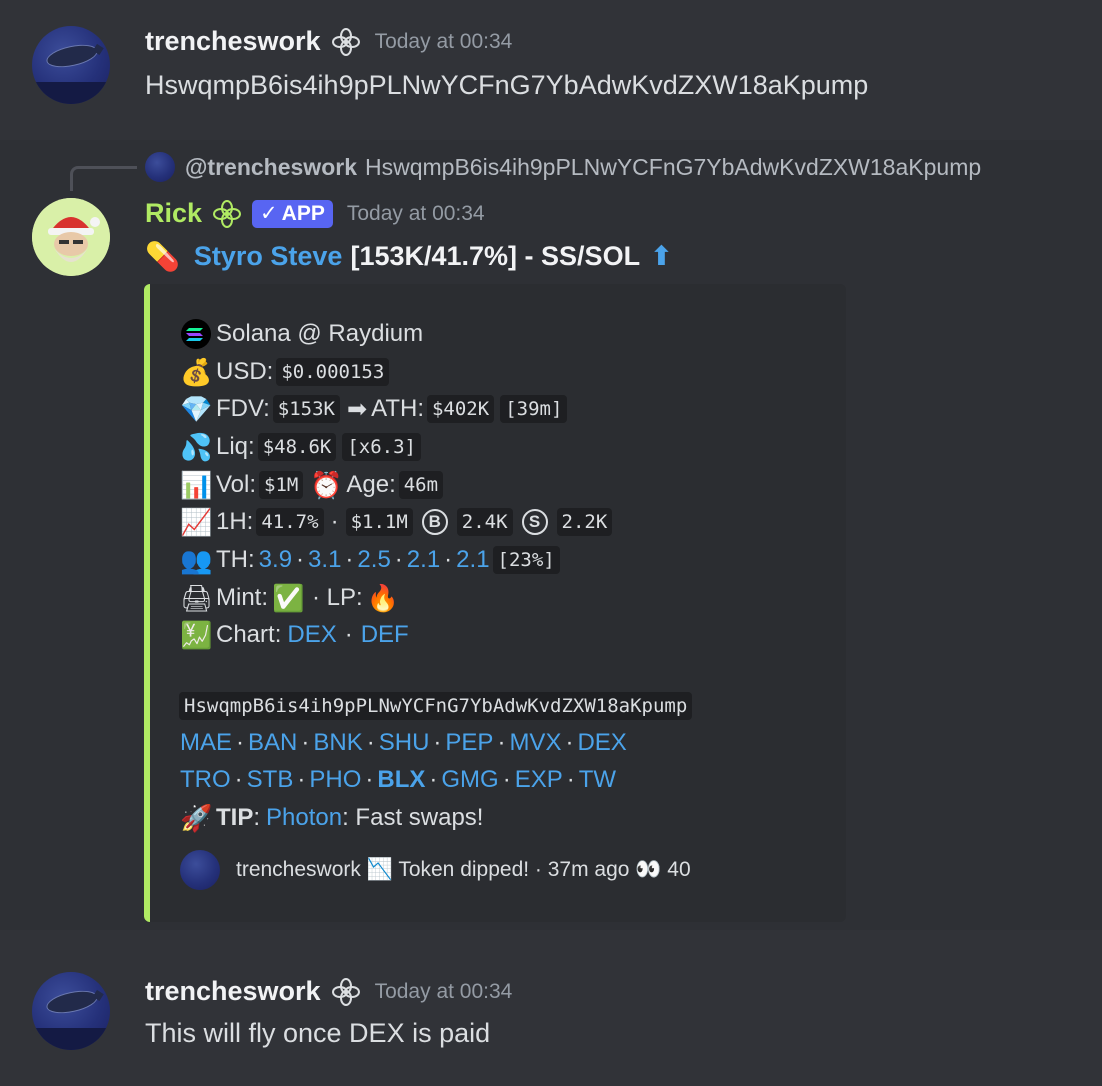 This screenshot has height=1086, width=1102. What do you see at coordinates (401, 780) in the screenshot?
I see `link-blx: BLX` at bounding box center [401, 780].